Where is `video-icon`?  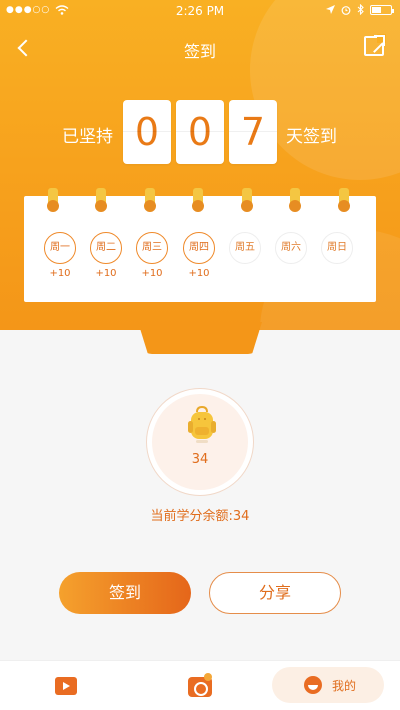 video-icon is located at coordinates (66, 686).